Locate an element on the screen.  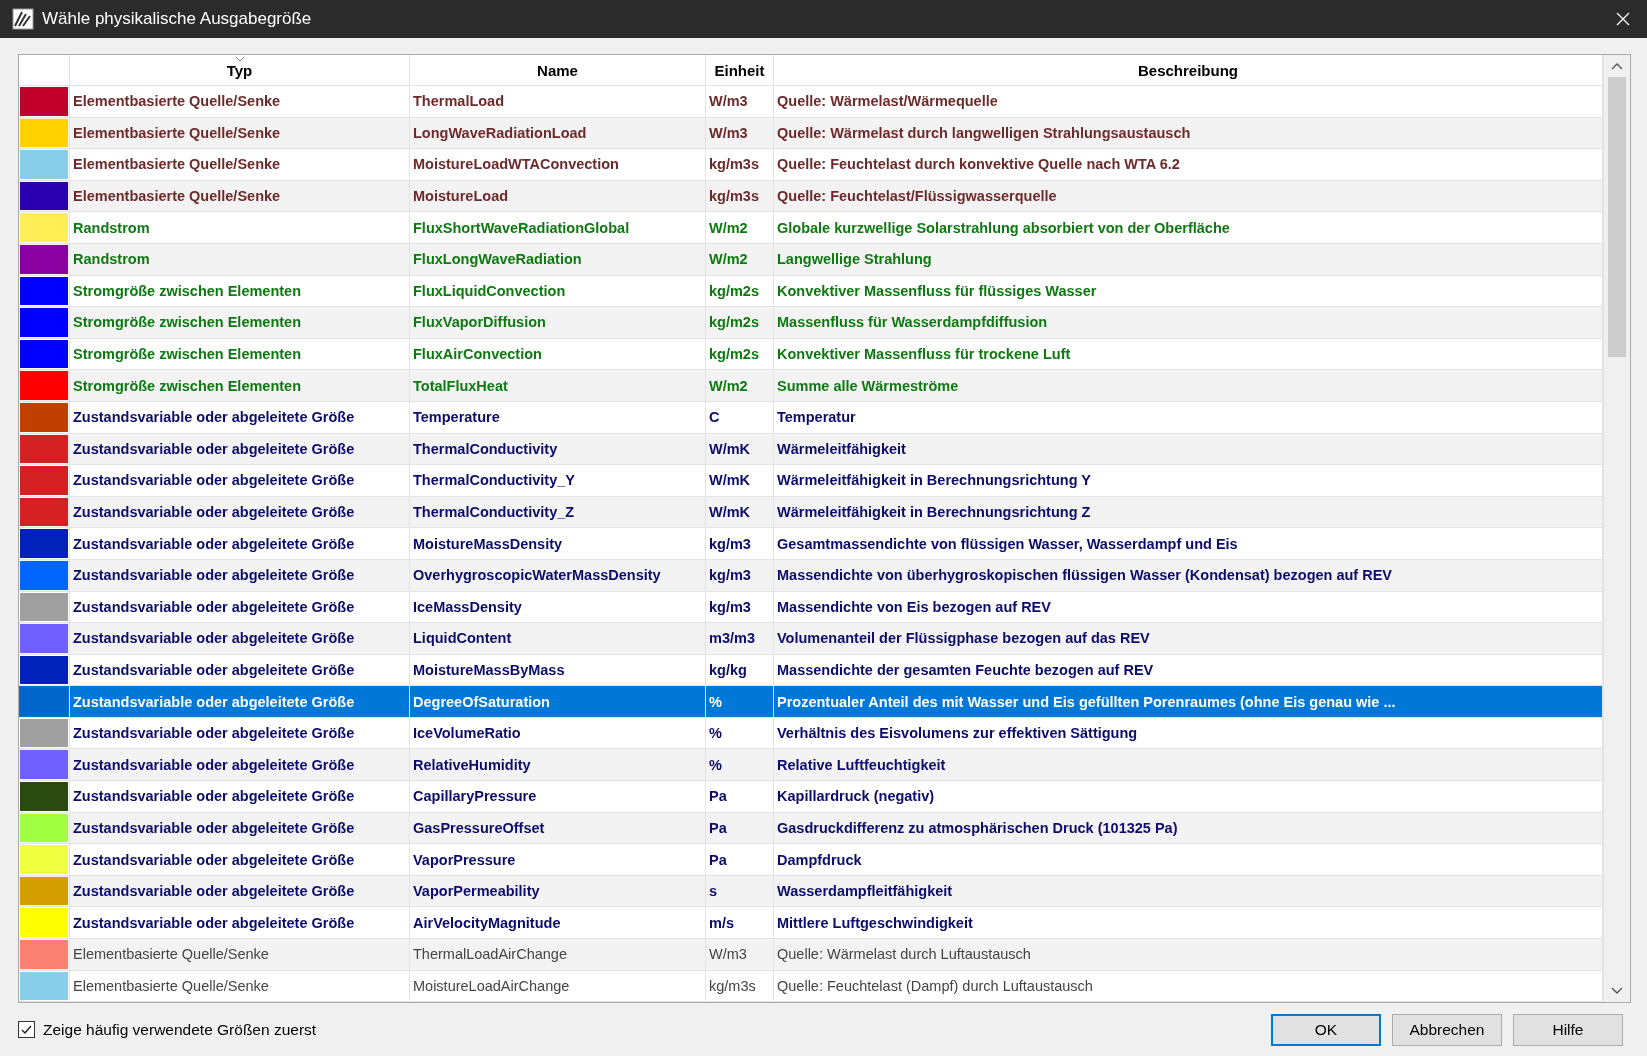
table-cell: Randstrom is located at coordinates (111, 259).